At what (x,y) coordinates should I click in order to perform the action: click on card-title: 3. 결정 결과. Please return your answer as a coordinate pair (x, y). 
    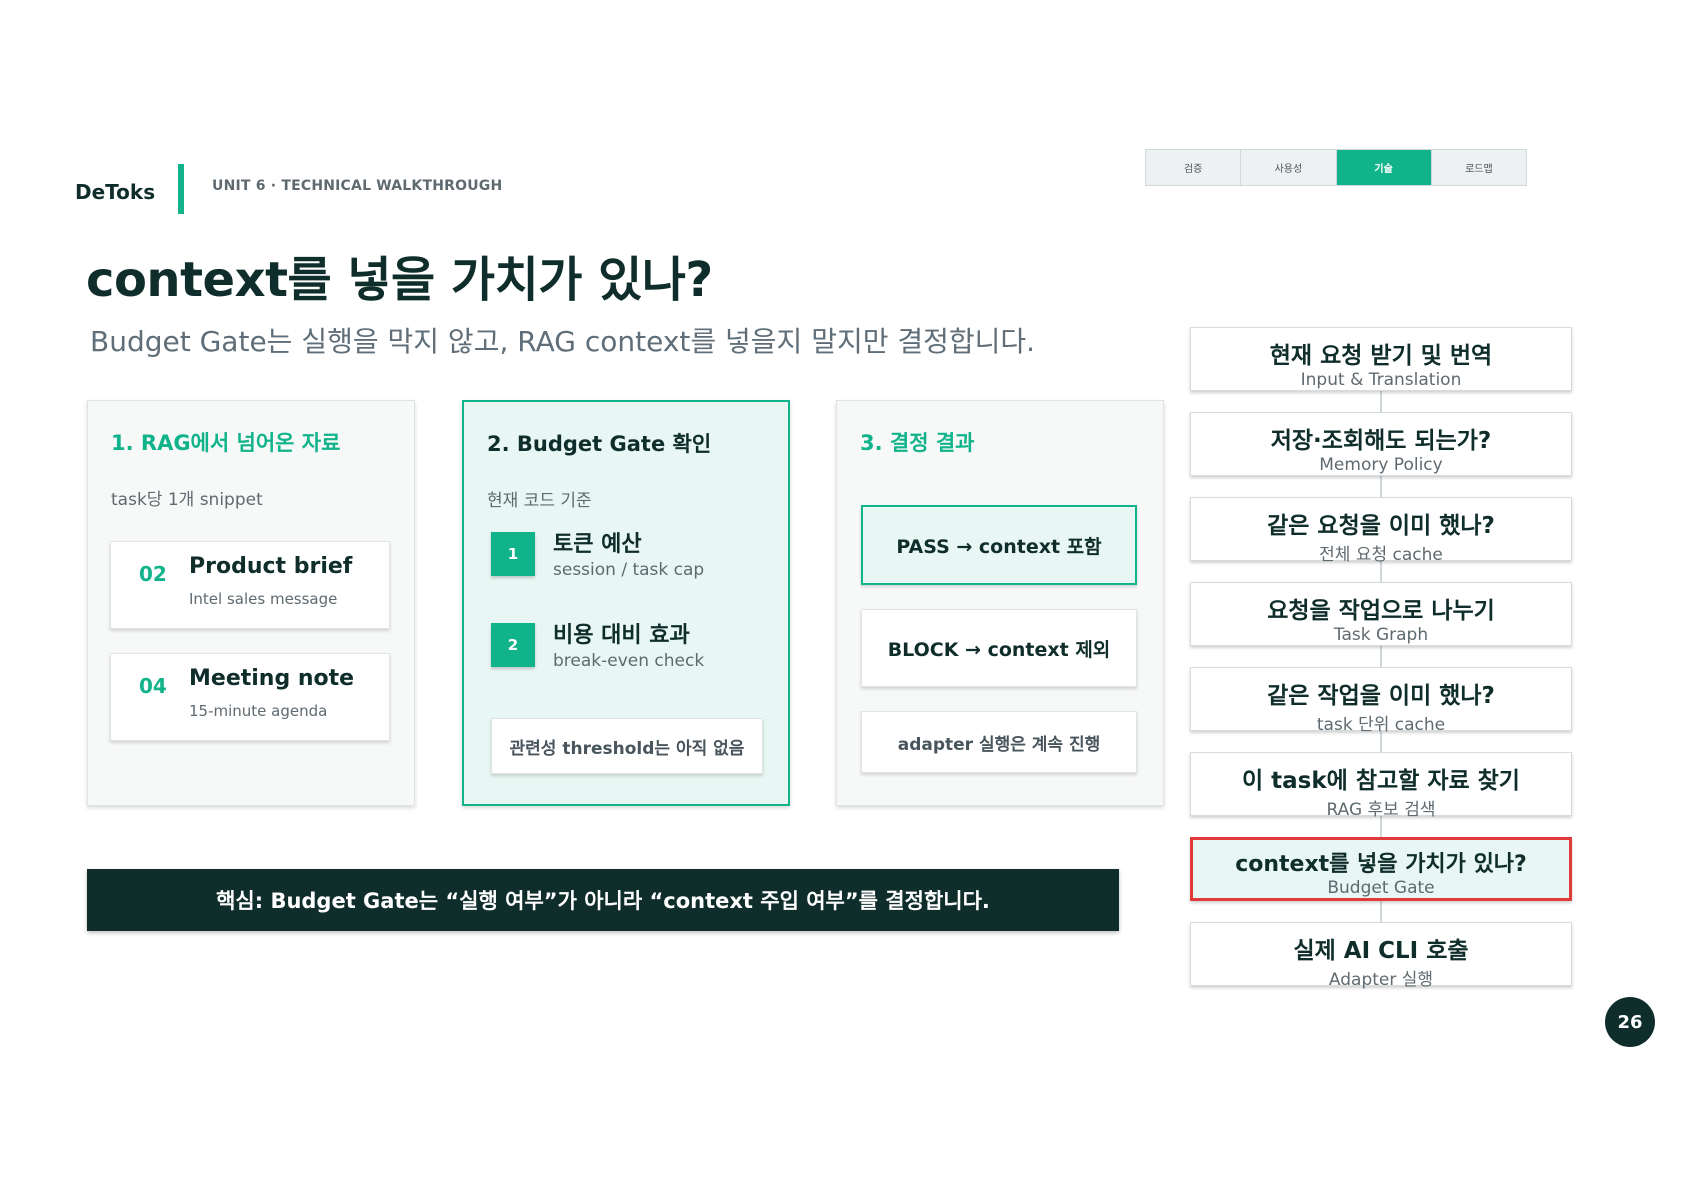
    Looking at the image, I should click on (917, 443).